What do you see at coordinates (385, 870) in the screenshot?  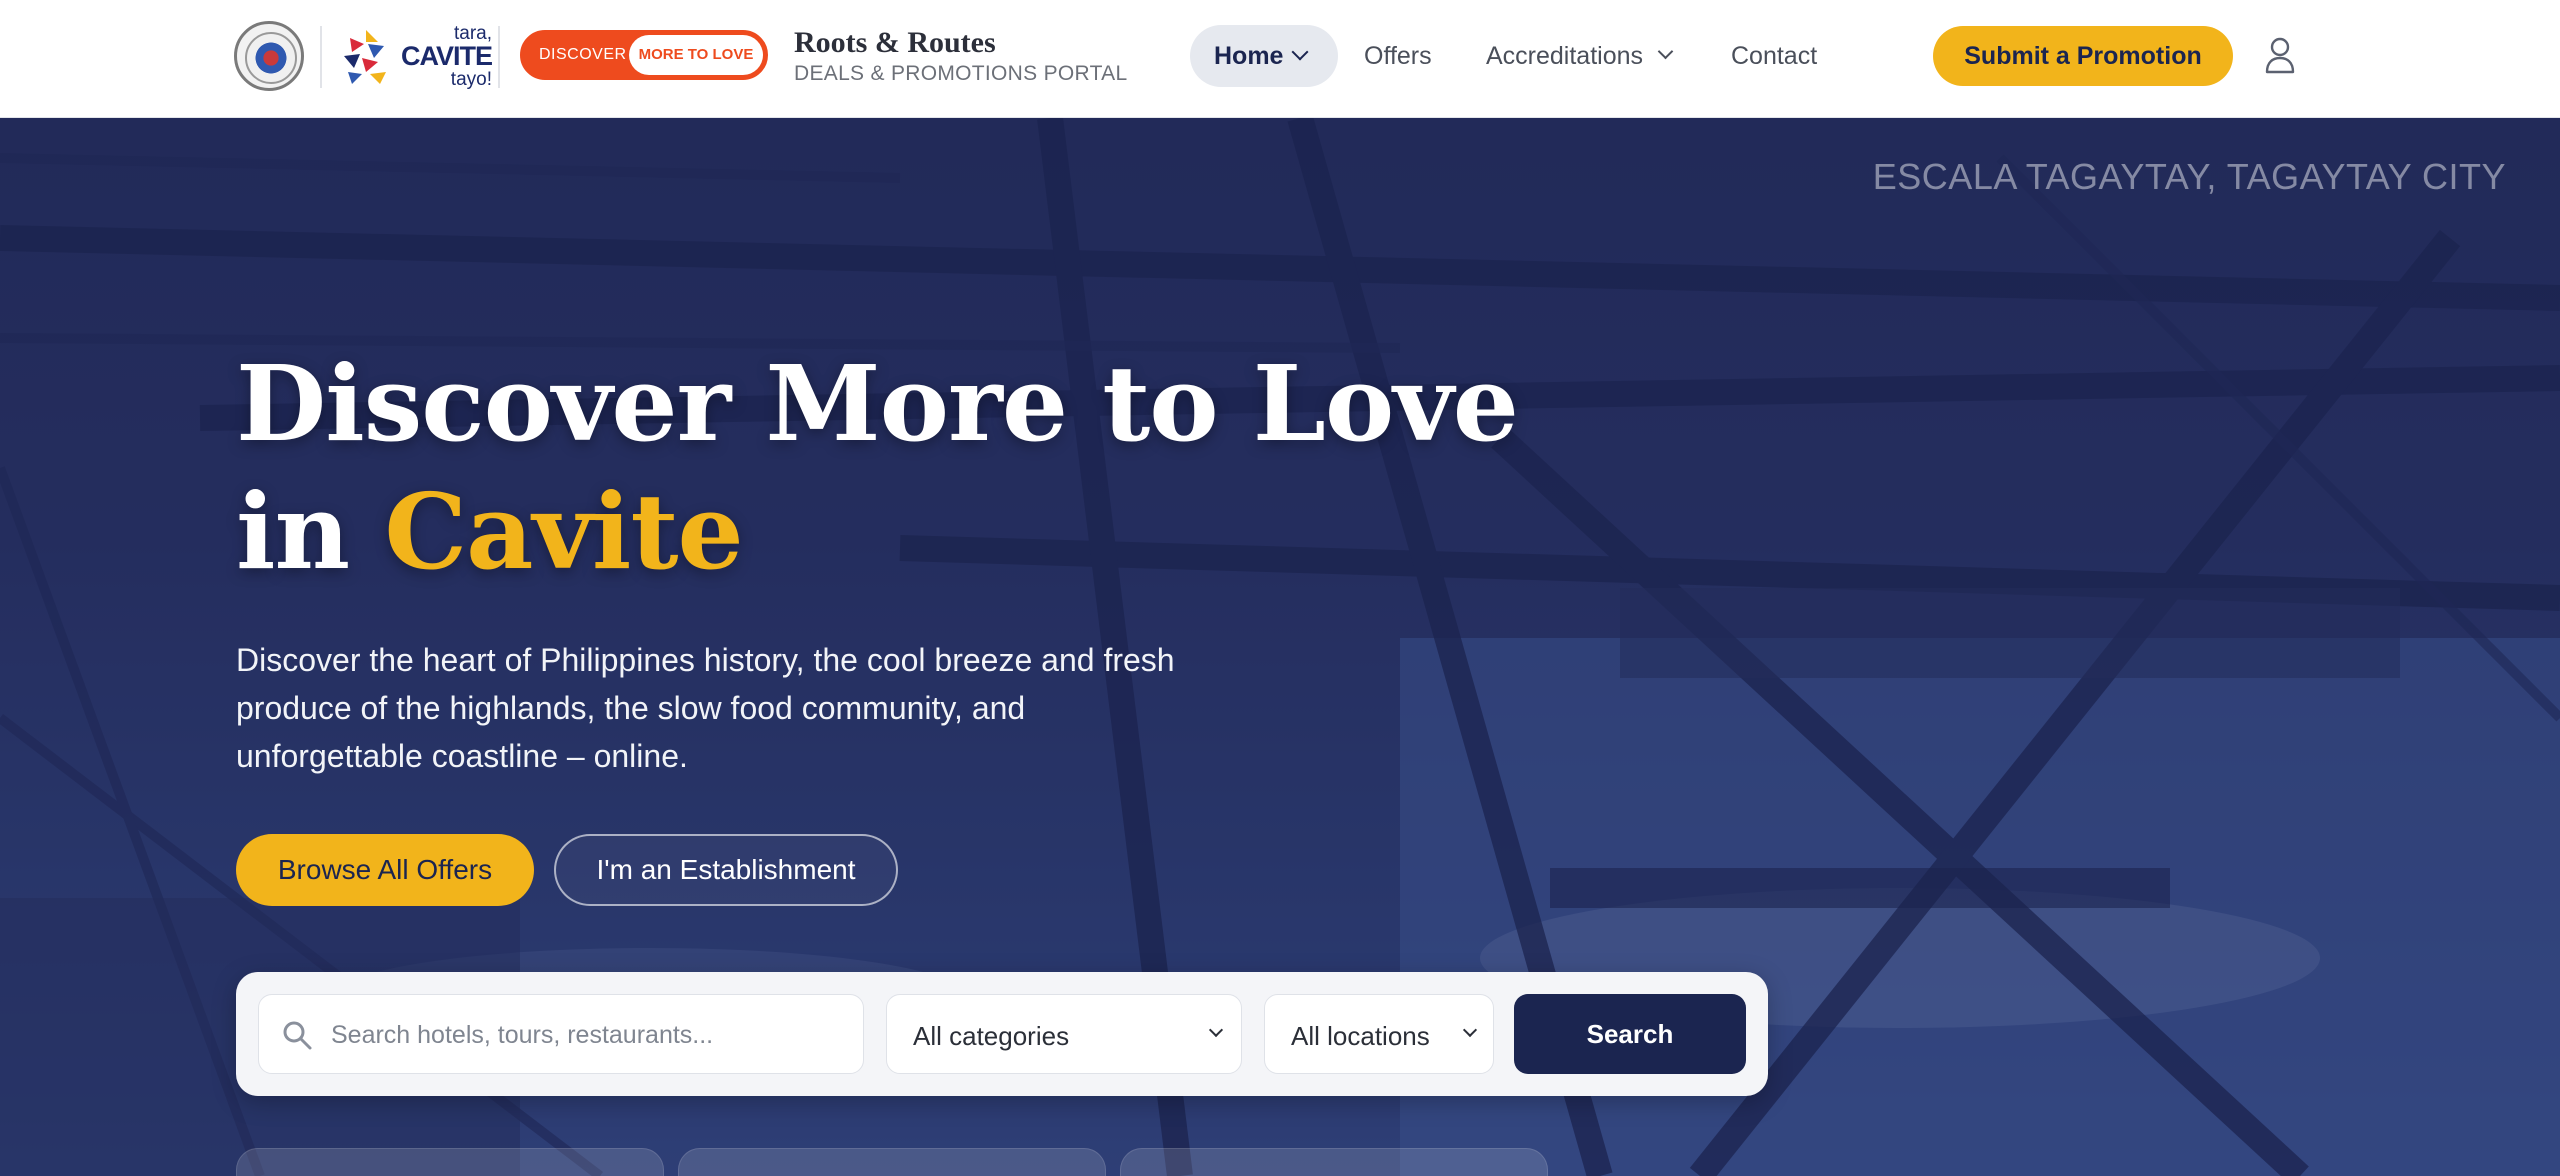 I see `browse-all-offers-button: Browse All Offers` at bounding box center [385, 870].